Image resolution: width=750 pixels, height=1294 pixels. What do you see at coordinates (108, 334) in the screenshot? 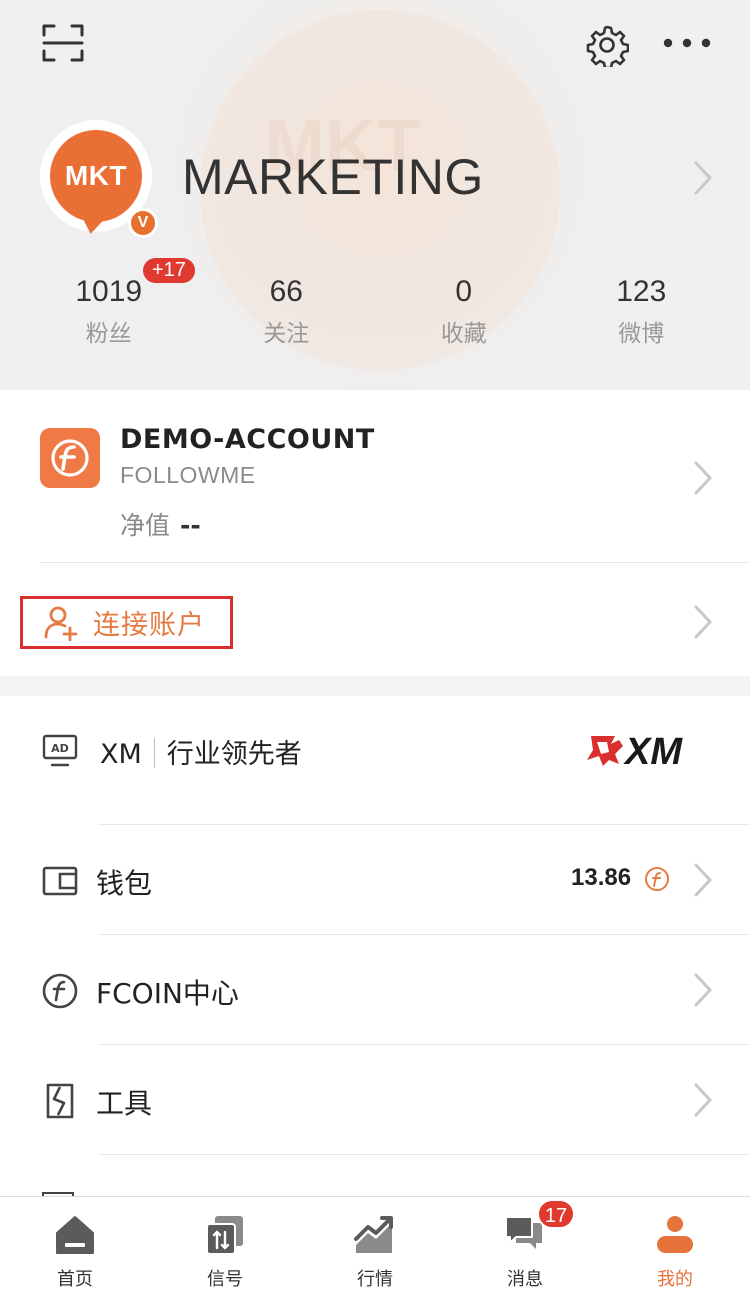
I see `stat-label: 粉丝` at bounding box center [108, 334].